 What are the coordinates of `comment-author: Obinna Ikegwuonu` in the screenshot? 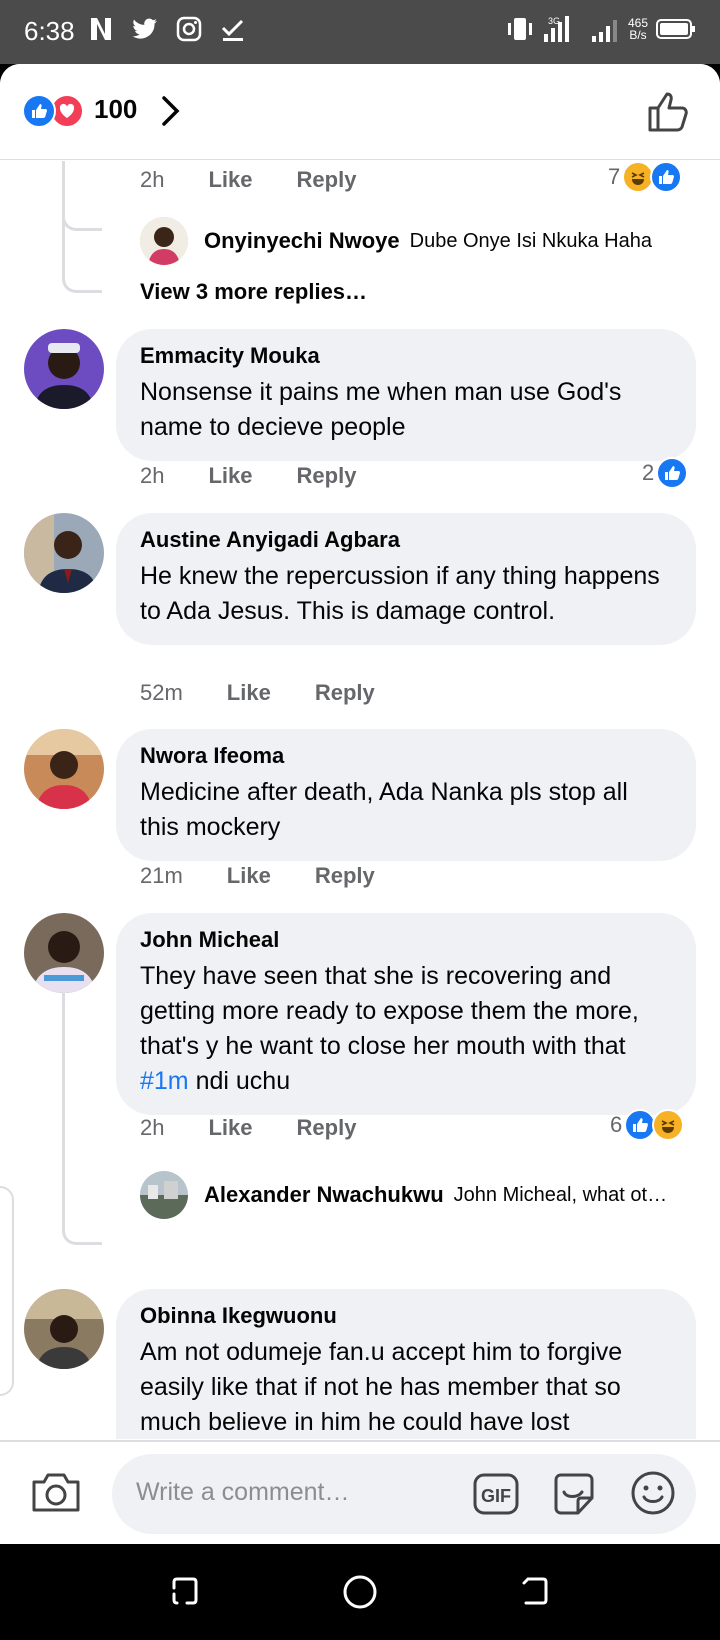 It's located at (406, 1316).